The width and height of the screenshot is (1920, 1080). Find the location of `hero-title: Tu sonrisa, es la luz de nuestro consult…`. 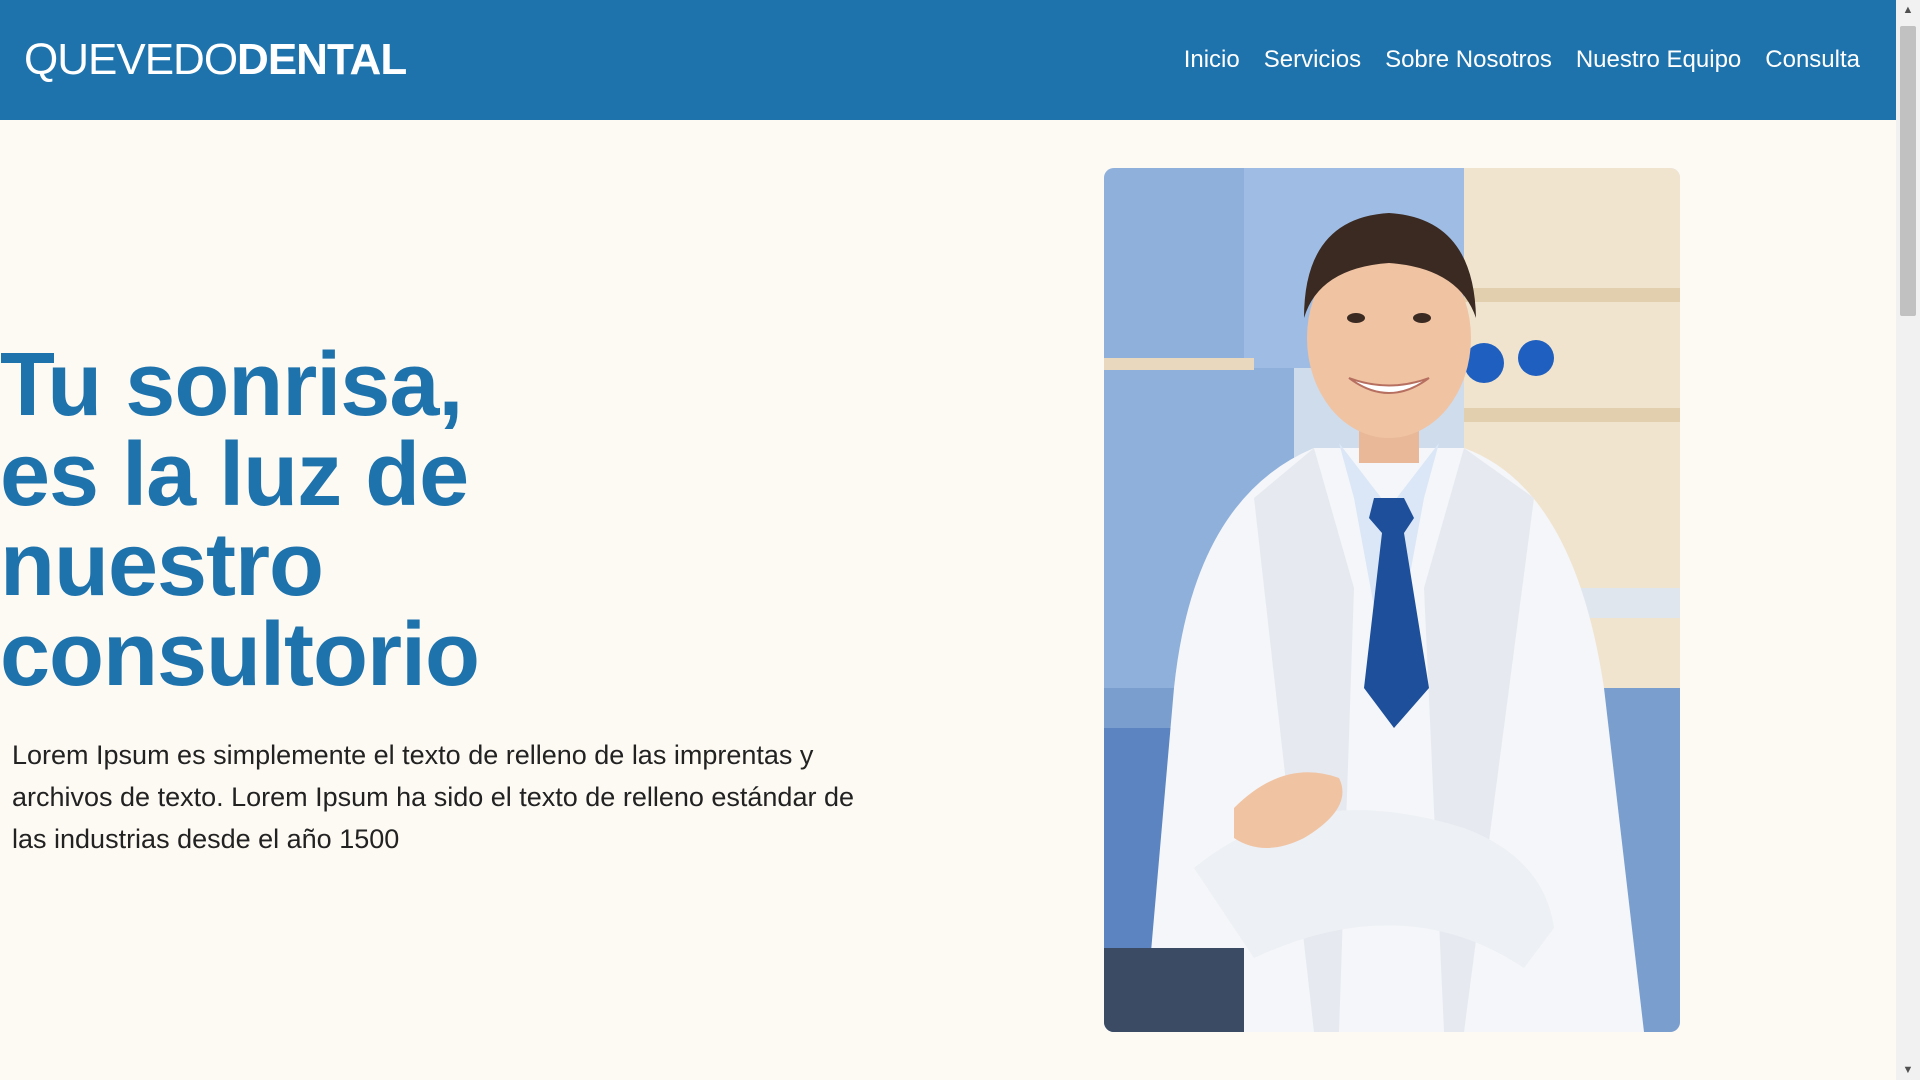

hero-title: Tu sonrisa, es la luz de nuestro consult… is located at coordinates (280, 520).